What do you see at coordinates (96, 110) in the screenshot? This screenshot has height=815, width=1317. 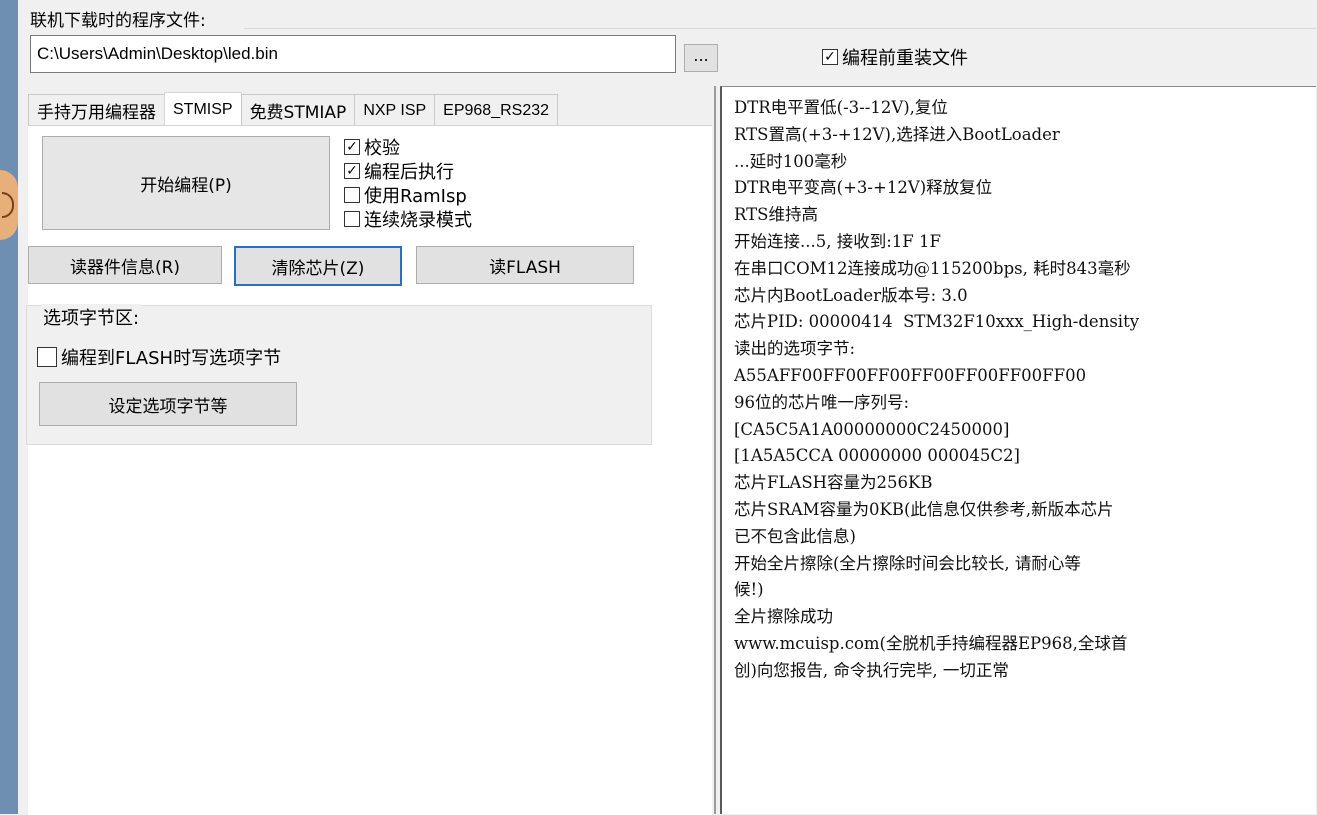 I see `tab-handheld-programmer: 手持万用编程器` at bounding box center [96, 110].